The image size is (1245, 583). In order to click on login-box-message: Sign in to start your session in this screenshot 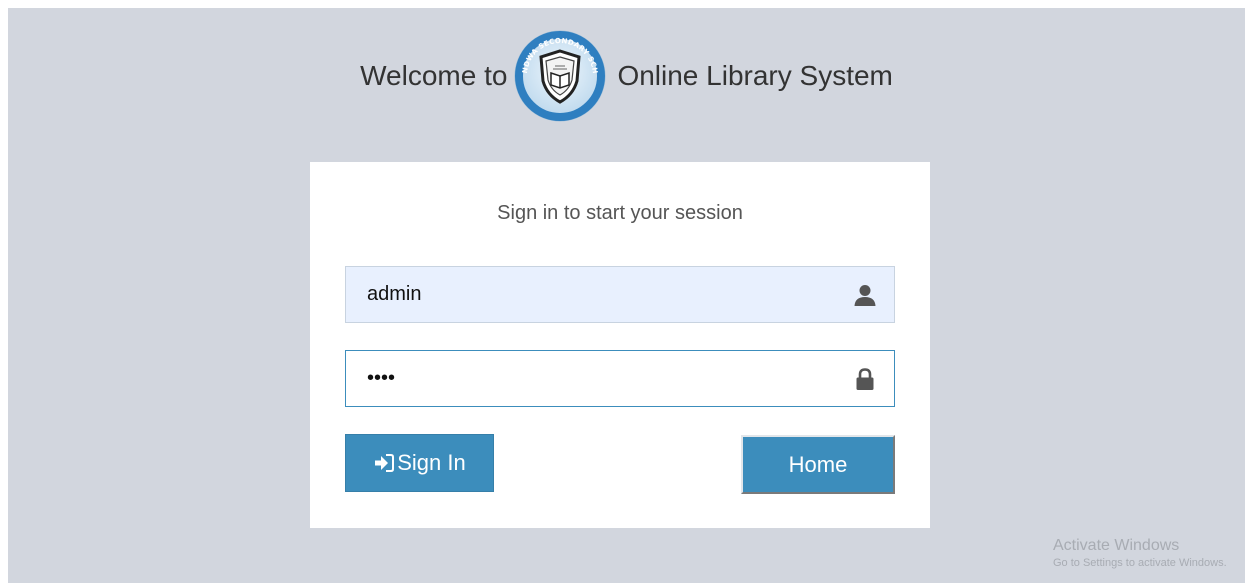, I will do `click(620, 213)`.